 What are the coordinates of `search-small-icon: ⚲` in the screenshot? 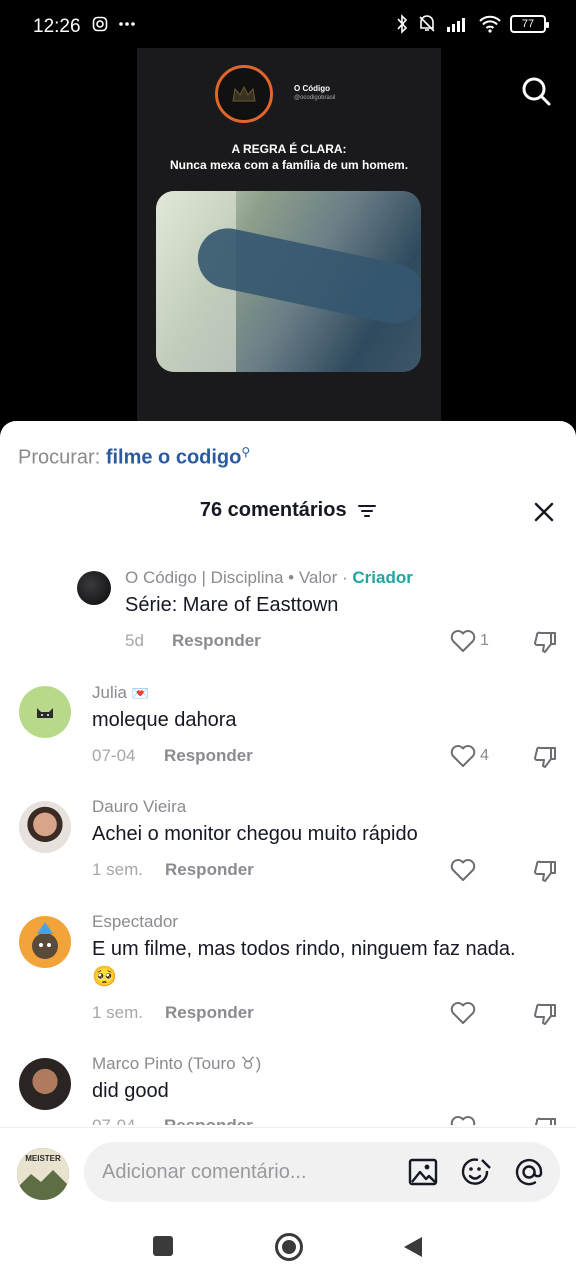 It's located at (246, 452).